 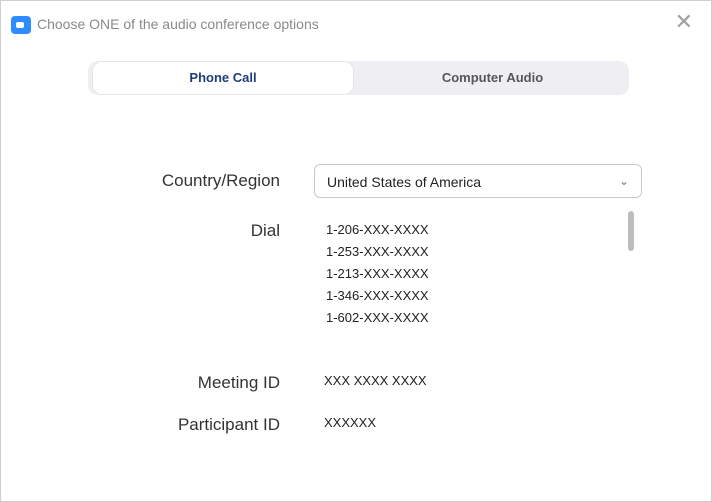 What do you see at coordinates (404, 182) in the screenshot?
I see `country-region-value: United States of America` at bounding box center [404, 182].